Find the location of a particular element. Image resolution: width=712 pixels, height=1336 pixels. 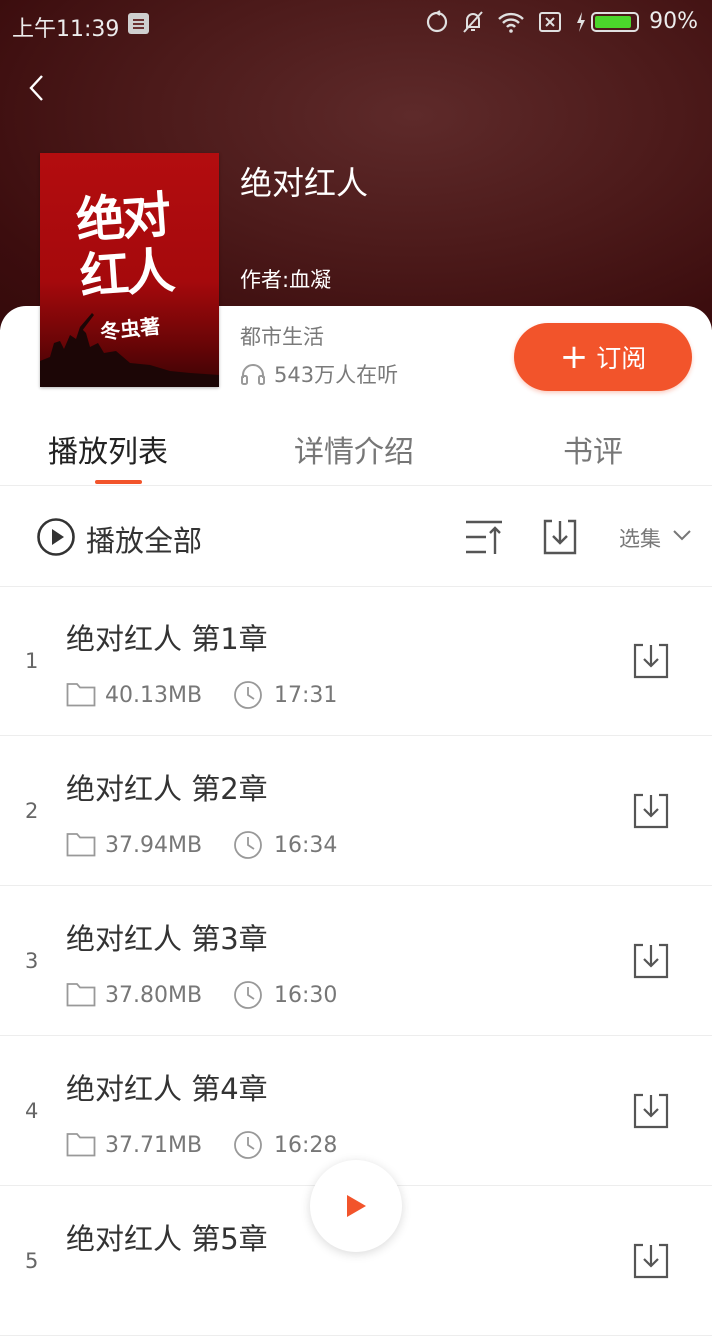

chapter-duration: 17:31 is located at coordinates (306, 695).